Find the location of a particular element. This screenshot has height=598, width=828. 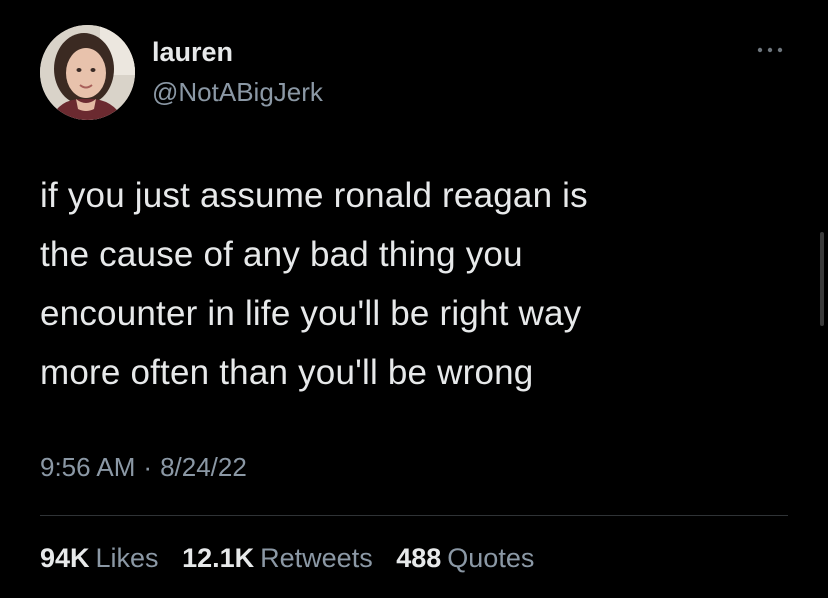

user-handle: @NotABigJerk is located at coordinates (237, 92).